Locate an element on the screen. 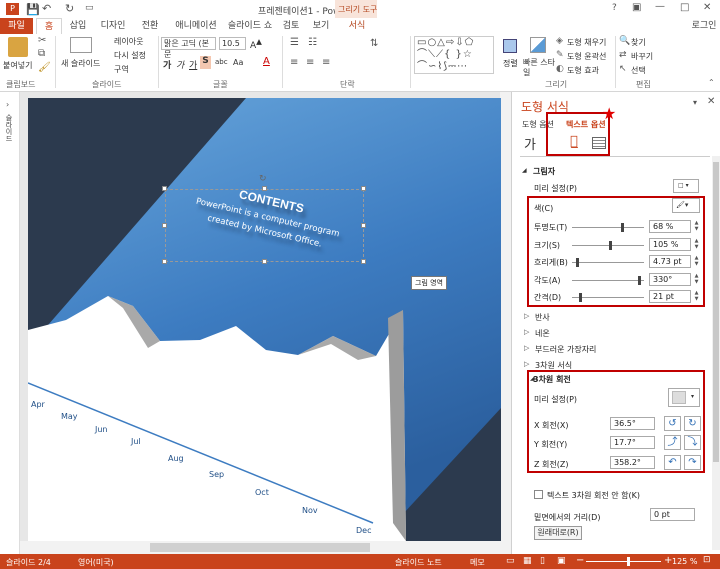  close-button: ✕ is located at coordinates (707, 7).